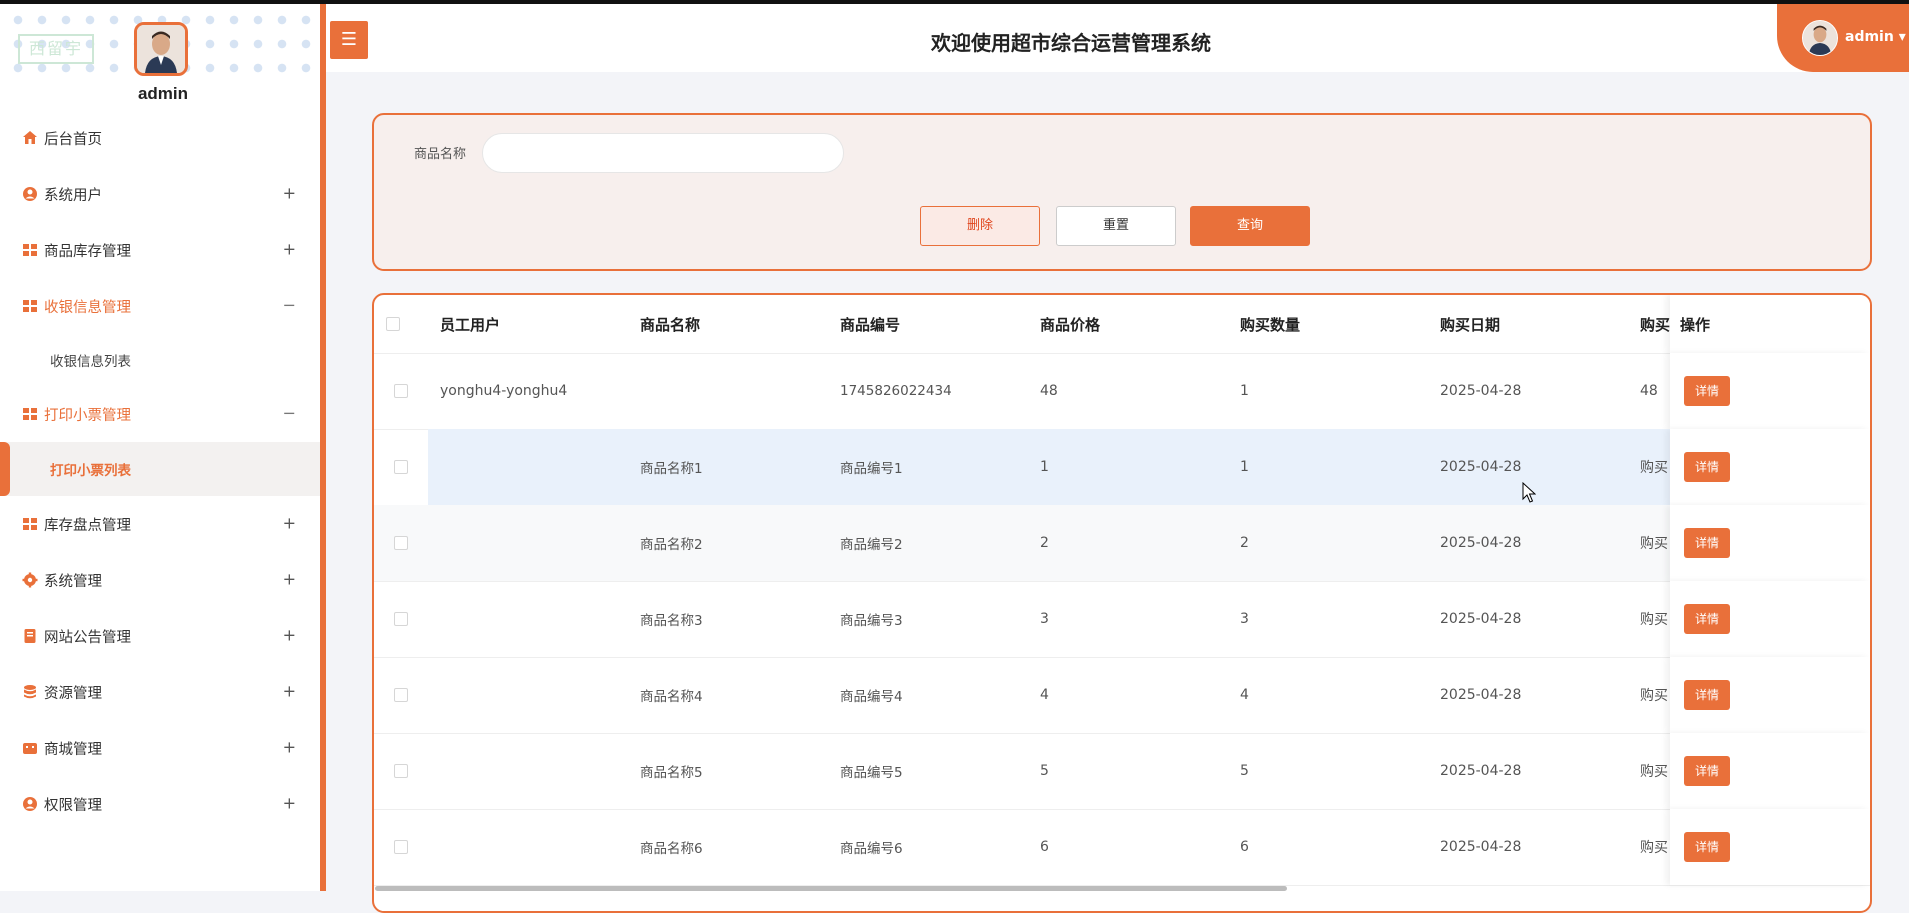 The image size is (1909, 913). What do you see at coordinates (1649, 391) in the screenshot?
I see `cell-purchase-truncated: 48` at bounding box center [1649, 391].